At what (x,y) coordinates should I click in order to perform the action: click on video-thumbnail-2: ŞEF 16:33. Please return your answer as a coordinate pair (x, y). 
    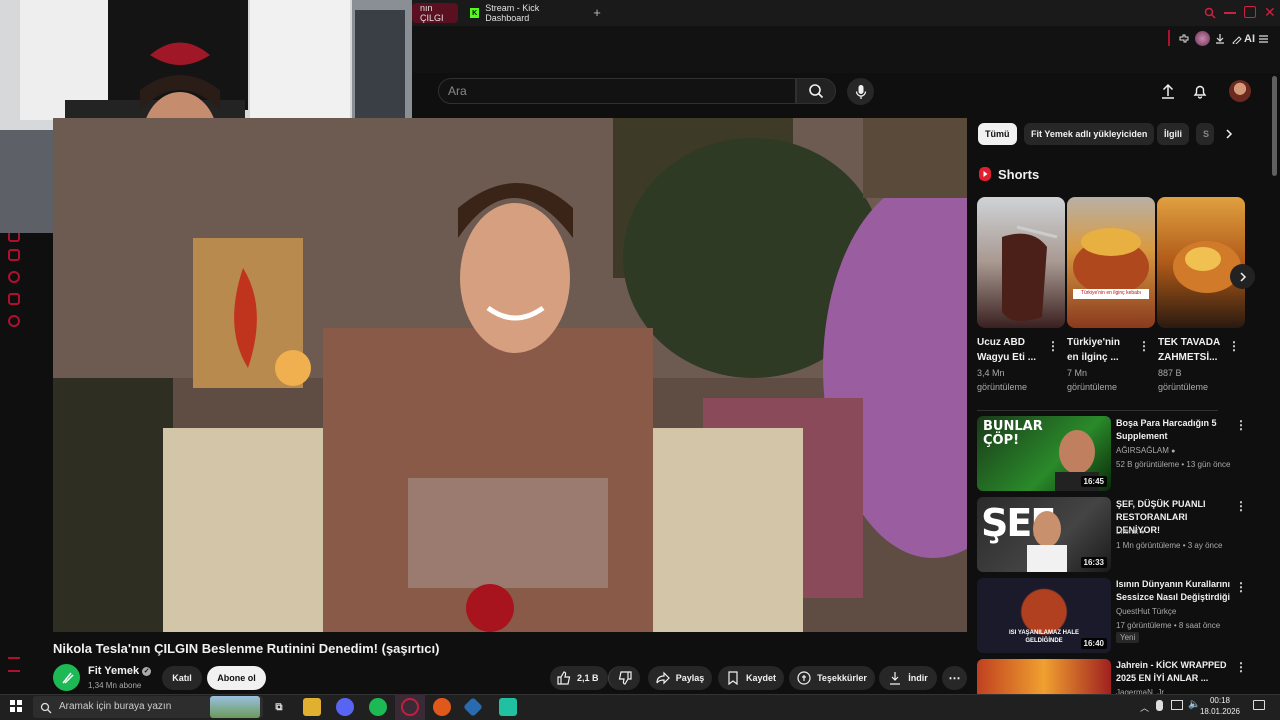
    Looking at the image, I should click on (1044, 534).